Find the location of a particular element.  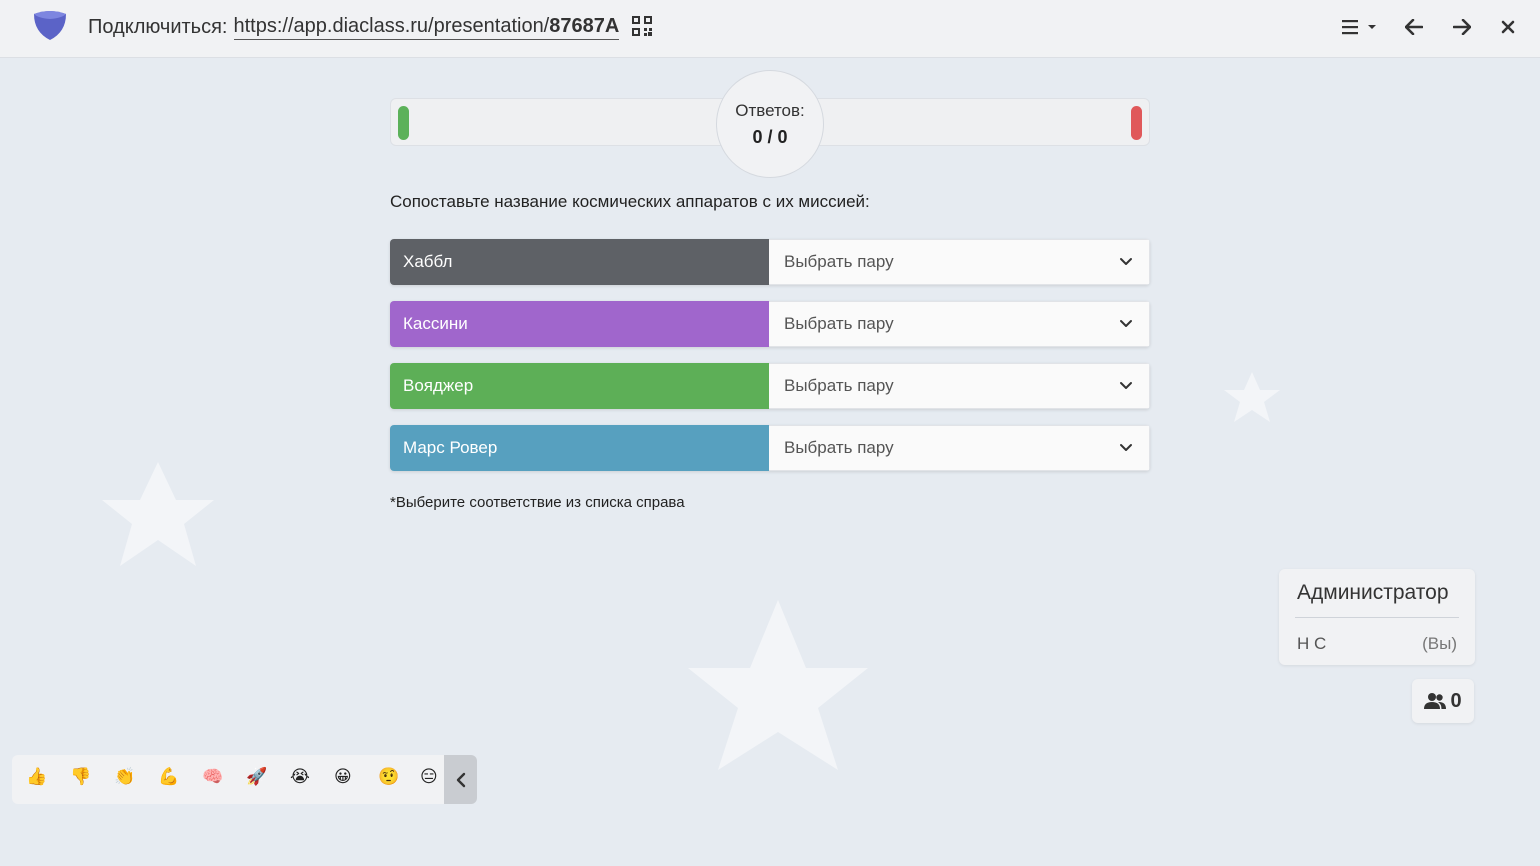

divider is located at coordinates (1377, 617).